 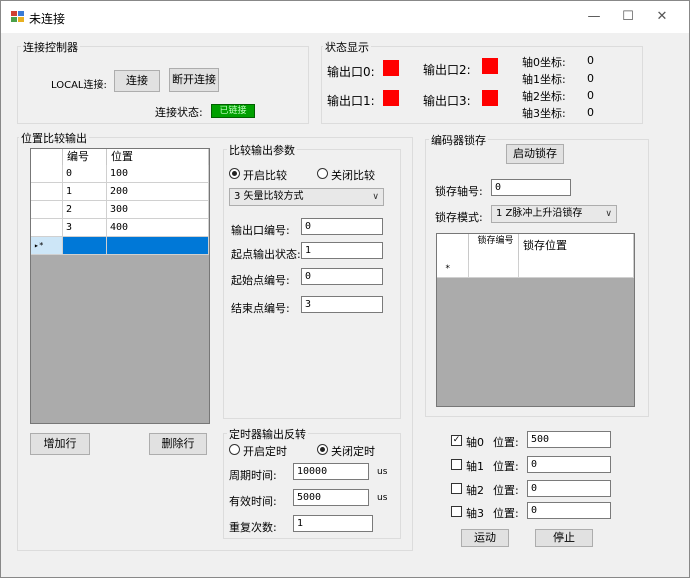 I want to click on start-state-input: 1, so click(x=342, y=250).